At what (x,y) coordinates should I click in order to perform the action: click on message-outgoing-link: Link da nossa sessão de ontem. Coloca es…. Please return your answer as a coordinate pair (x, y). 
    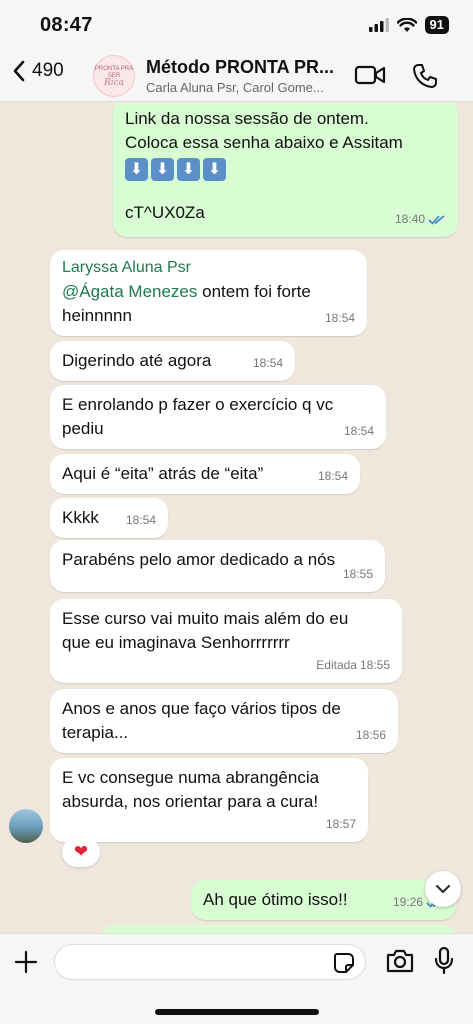
    Looking at the image, I should click on (285, 170).